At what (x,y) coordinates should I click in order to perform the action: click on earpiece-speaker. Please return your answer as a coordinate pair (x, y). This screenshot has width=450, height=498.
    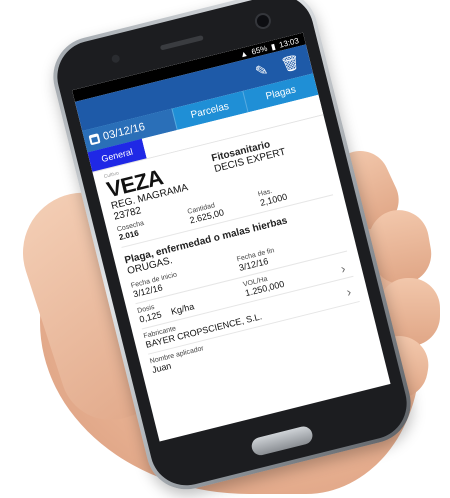
    Looking at the image, I should click on (181, 43).